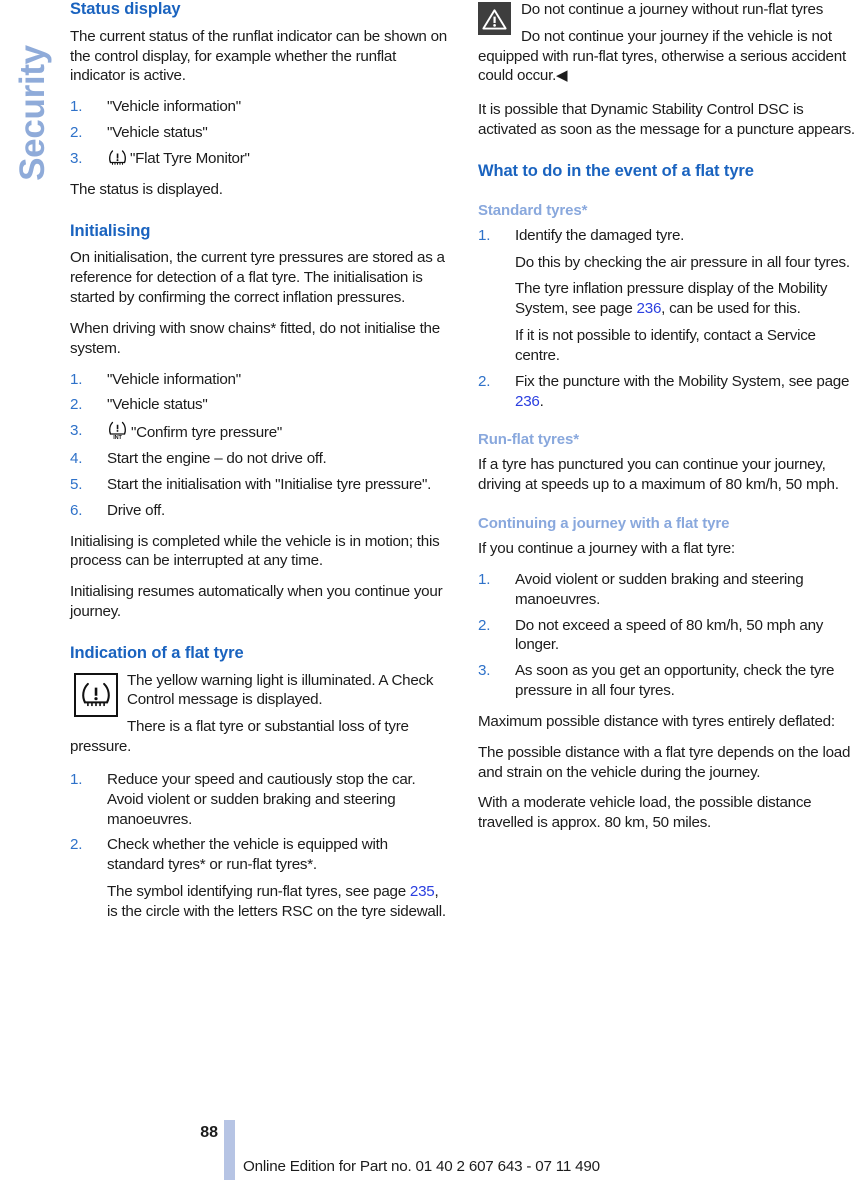 The image size is (860, 1182). What do you see at coordinates (118, 431) in the screenshot?
I see `tyre-pressure-init-icon: INT` at bounding box center [118, 431].